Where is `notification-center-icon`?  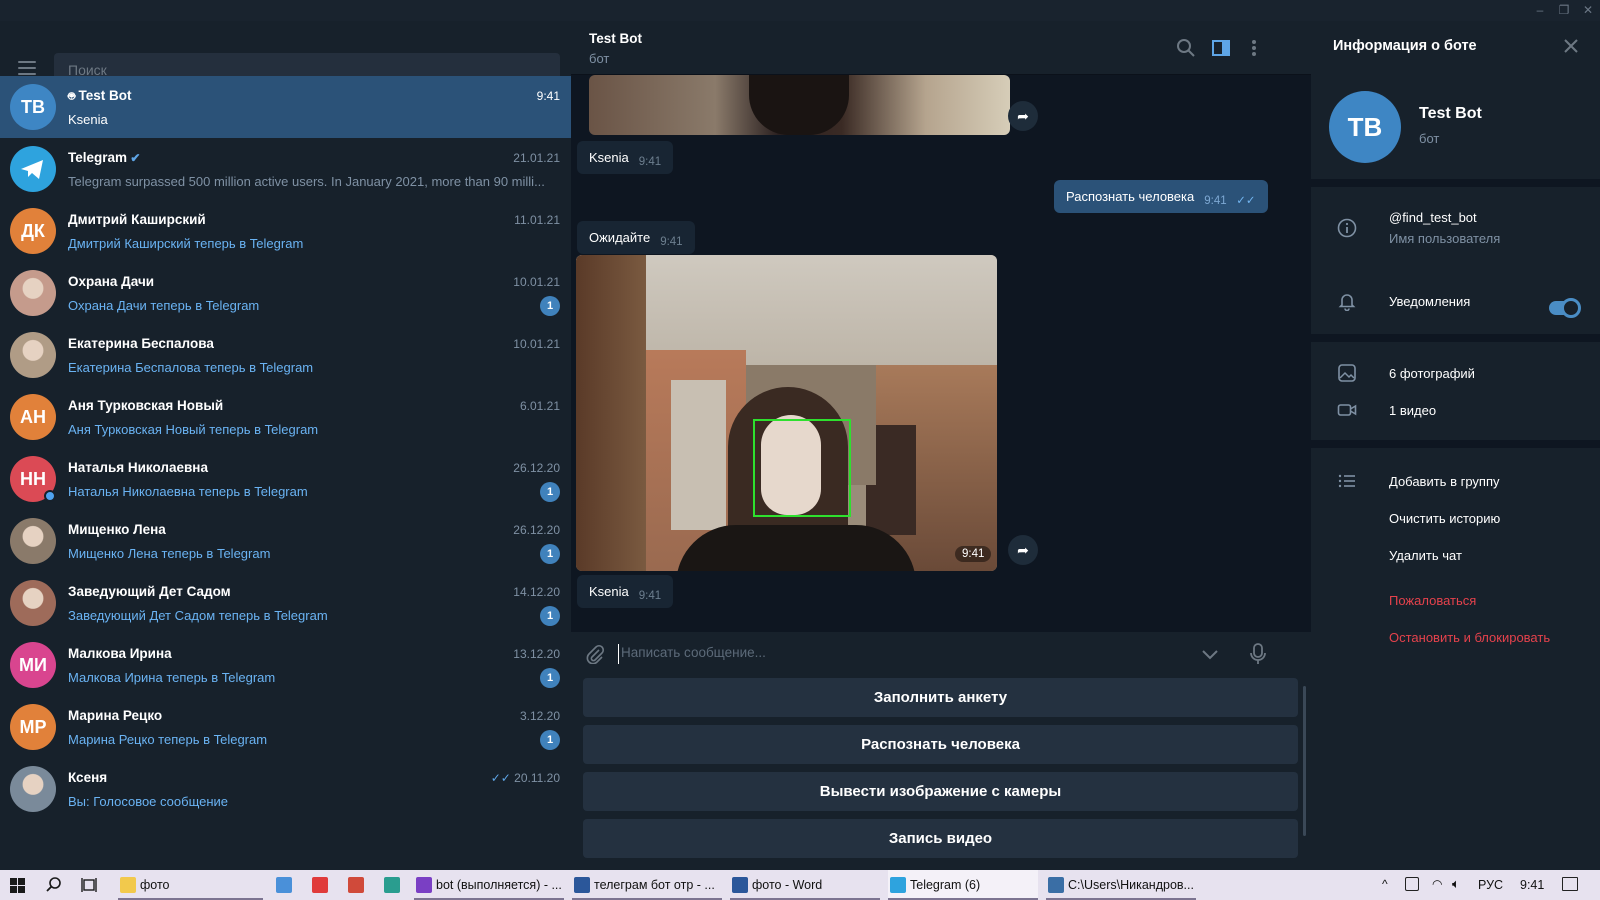
notification-center-icon is located at coordinates (1570, 884).